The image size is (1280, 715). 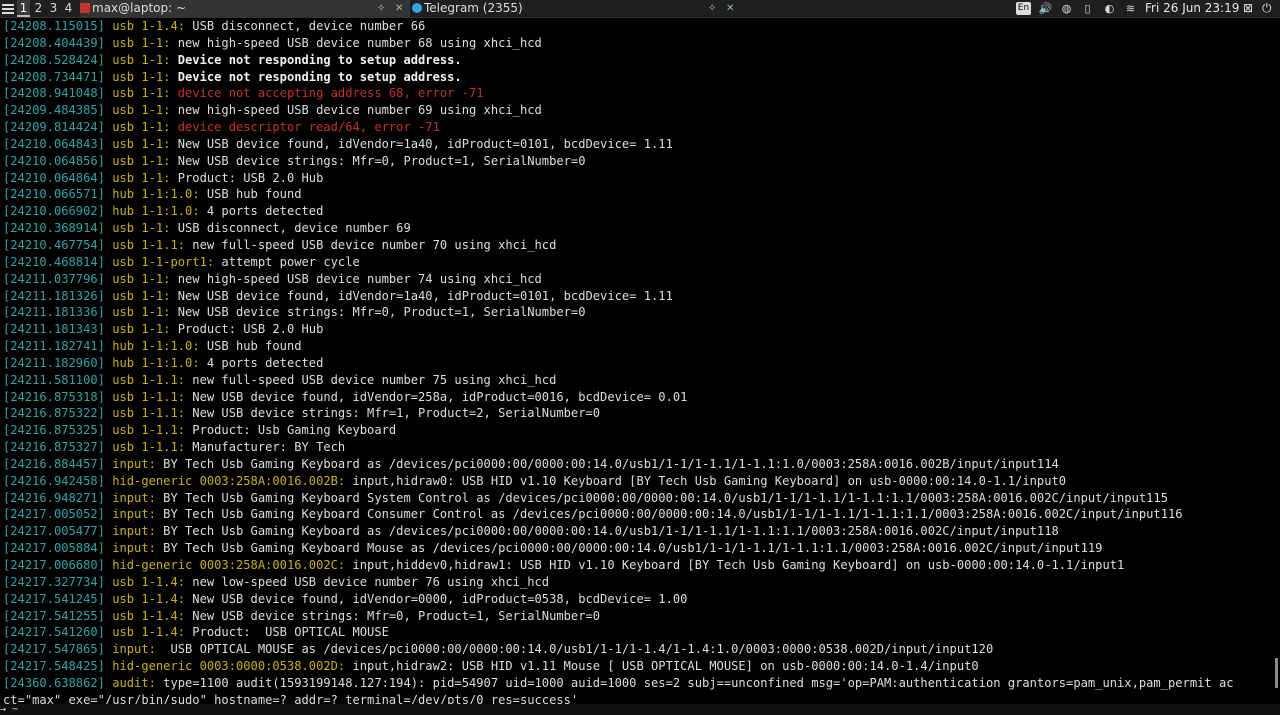 What do you see at coordinates (640, 709) in the screenshot?
I see `terminal-prompt-bar: → ~` at bounding box center [640, 709].